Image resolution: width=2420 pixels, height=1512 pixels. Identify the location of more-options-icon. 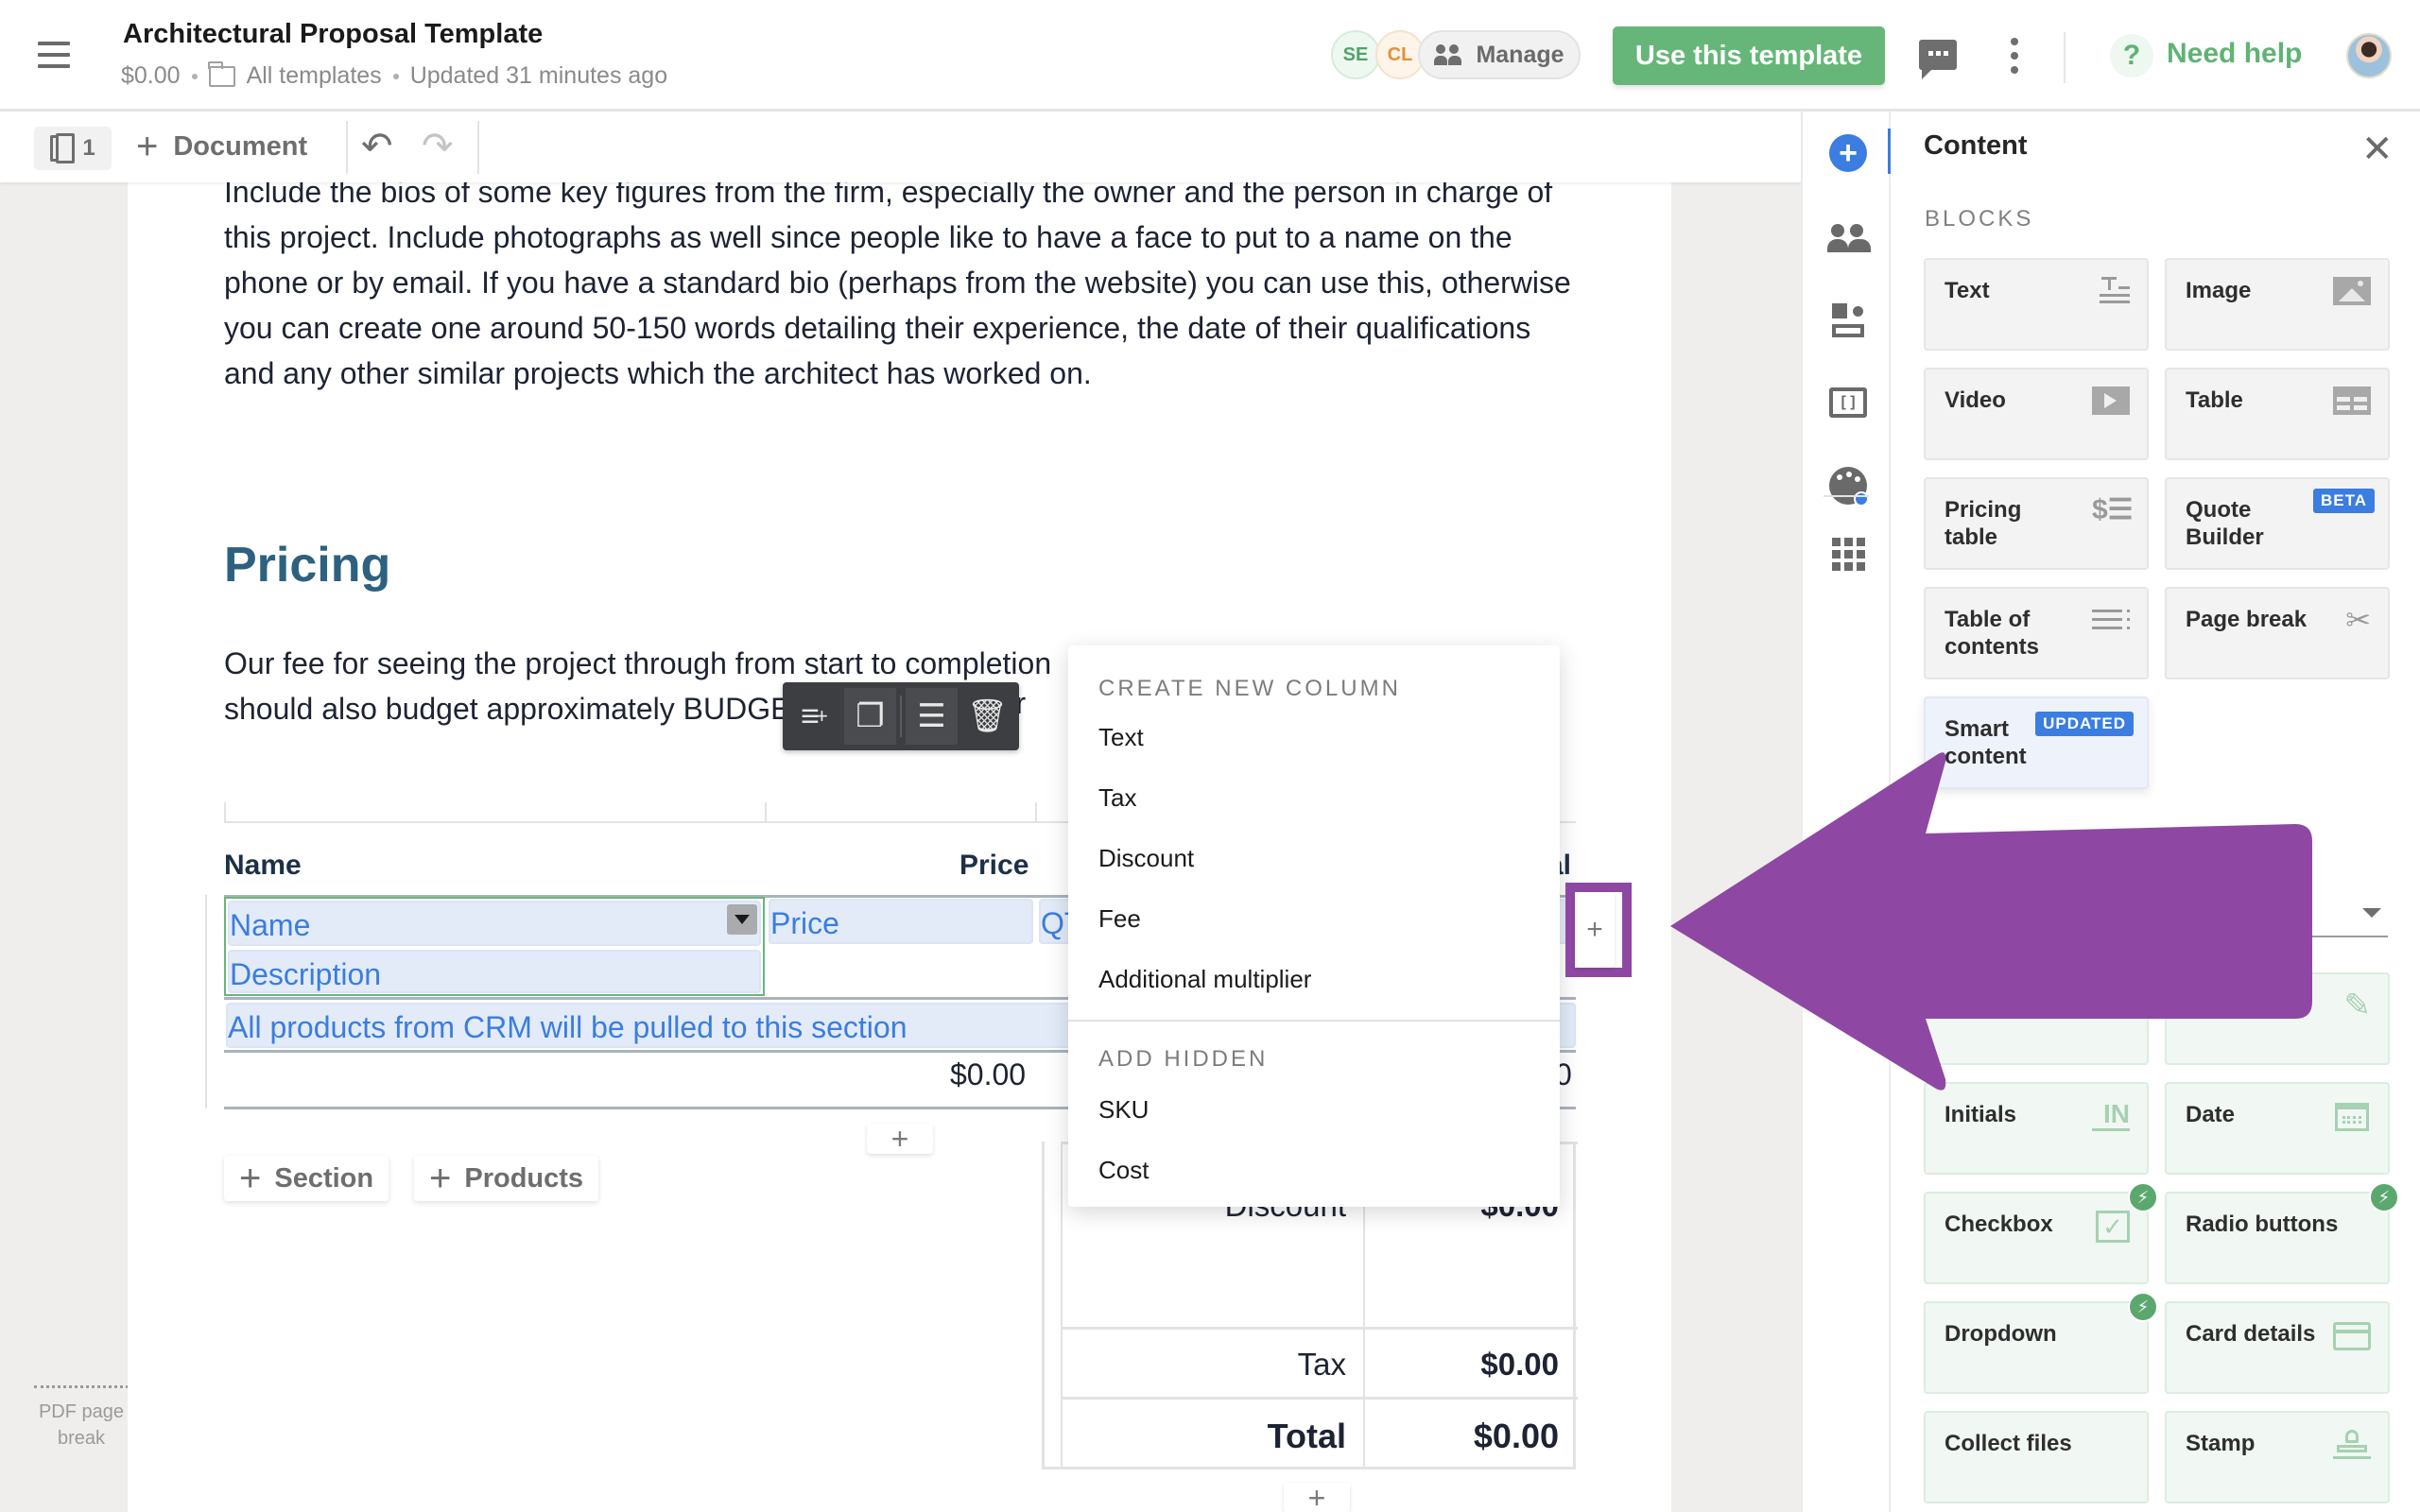
(2014, 56).